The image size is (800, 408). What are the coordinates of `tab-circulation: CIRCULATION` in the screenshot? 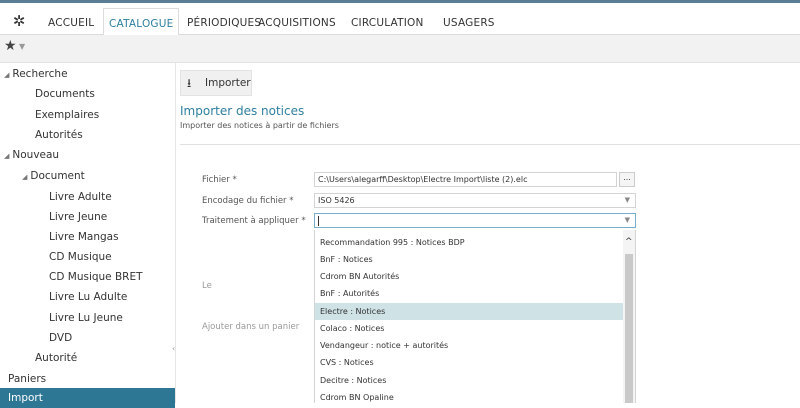 It's located at (387, 23).